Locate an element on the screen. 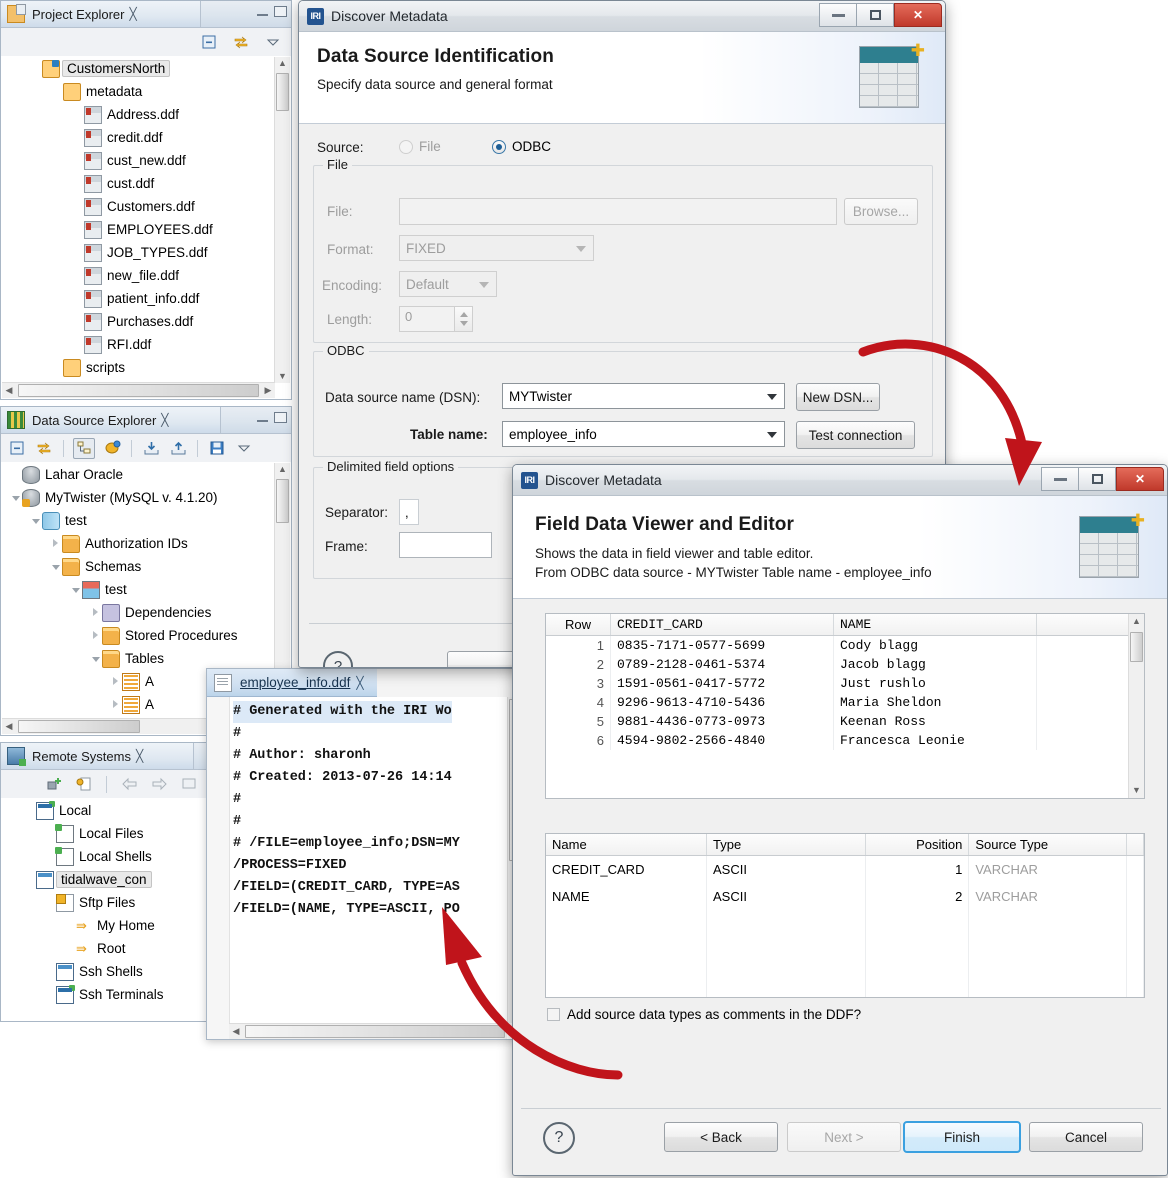 The height and width of the screenshot is (1178, 1168). tree-item: Local Shells is located at coordinates (104, 856).